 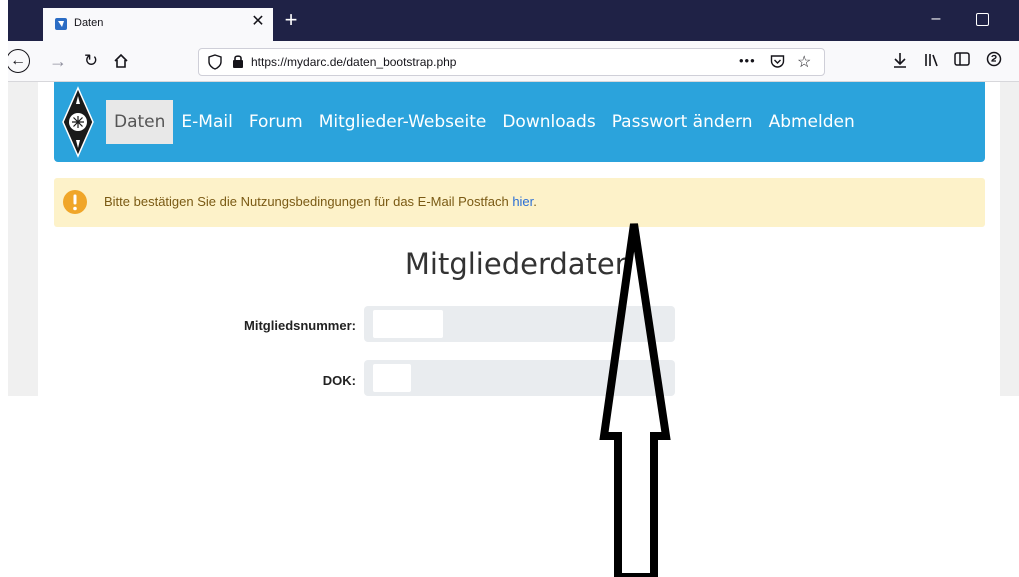 What do you see at coordinates (635, 400) in the screenshot?
I see `pointer-arrow-annotation` at bounding box center [635, 400].